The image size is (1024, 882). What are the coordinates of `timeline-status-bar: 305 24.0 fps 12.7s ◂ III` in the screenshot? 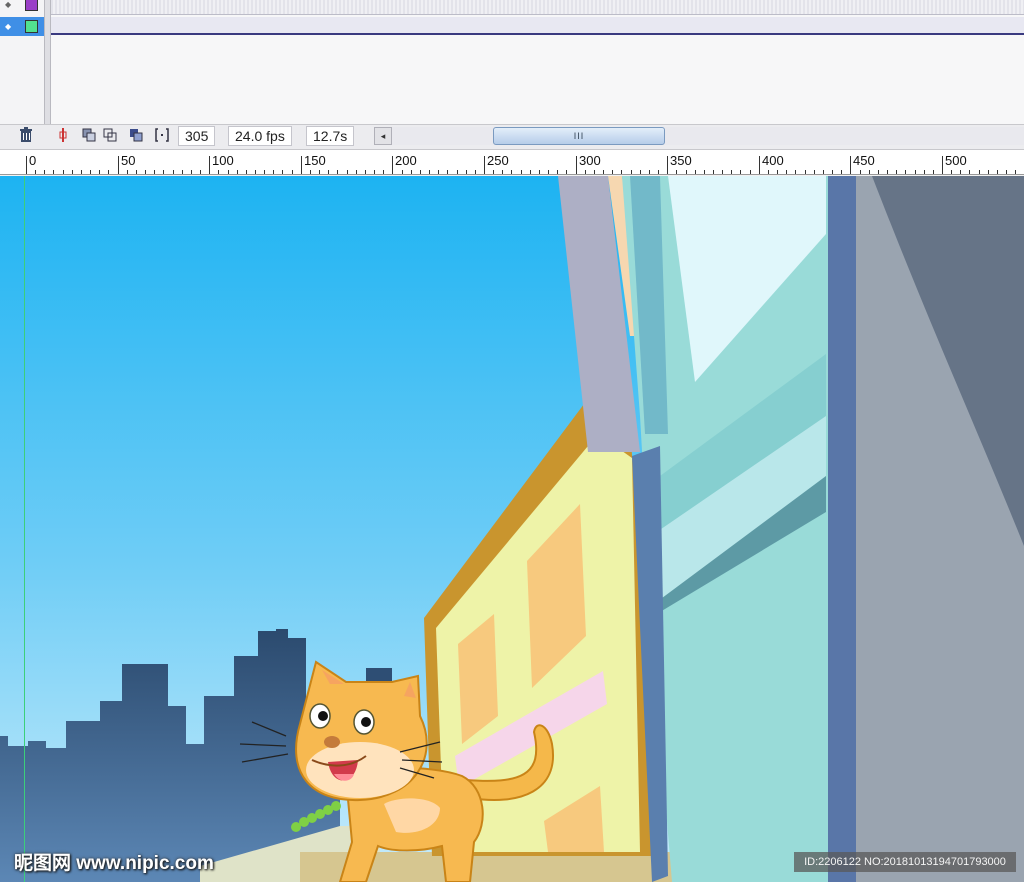 It's located at (512, 137).